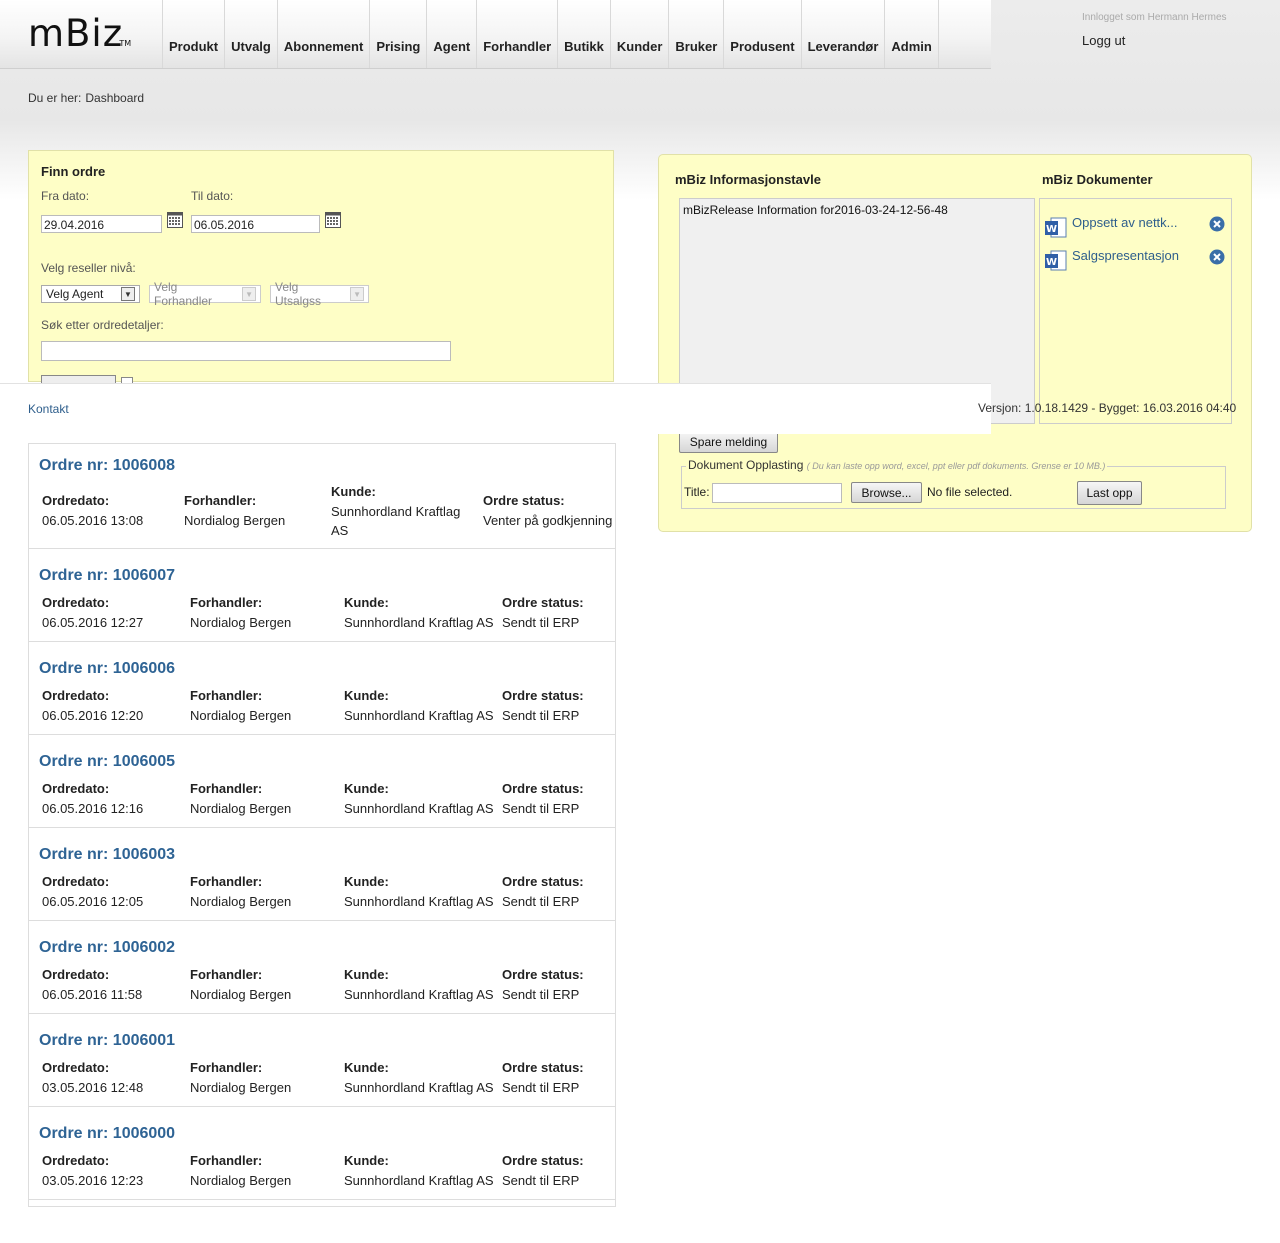 The image size is (1280, 1243). Describe the element at coordinates (777, 493) in the screenshot. I see `title-input` at that location.